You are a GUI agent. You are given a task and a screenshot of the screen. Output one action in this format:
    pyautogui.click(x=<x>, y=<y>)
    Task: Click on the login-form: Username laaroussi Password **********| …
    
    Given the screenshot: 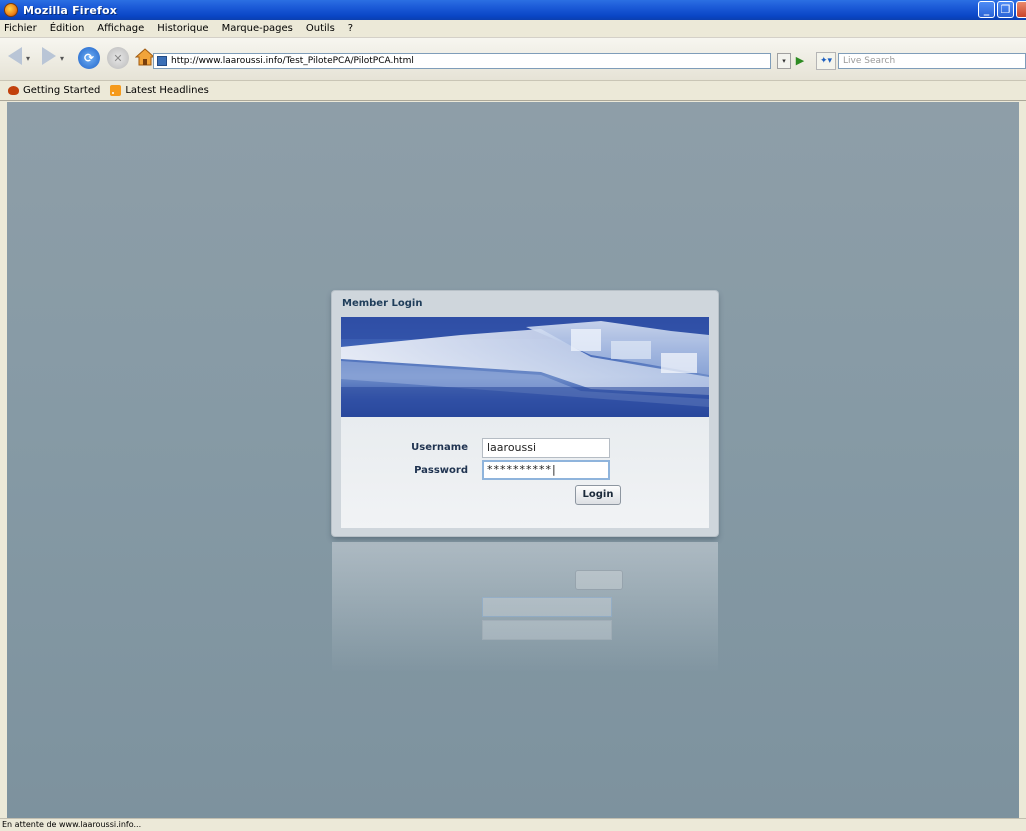 What is the action you would take?
    pyautogui.click(x=525, y=472)
    